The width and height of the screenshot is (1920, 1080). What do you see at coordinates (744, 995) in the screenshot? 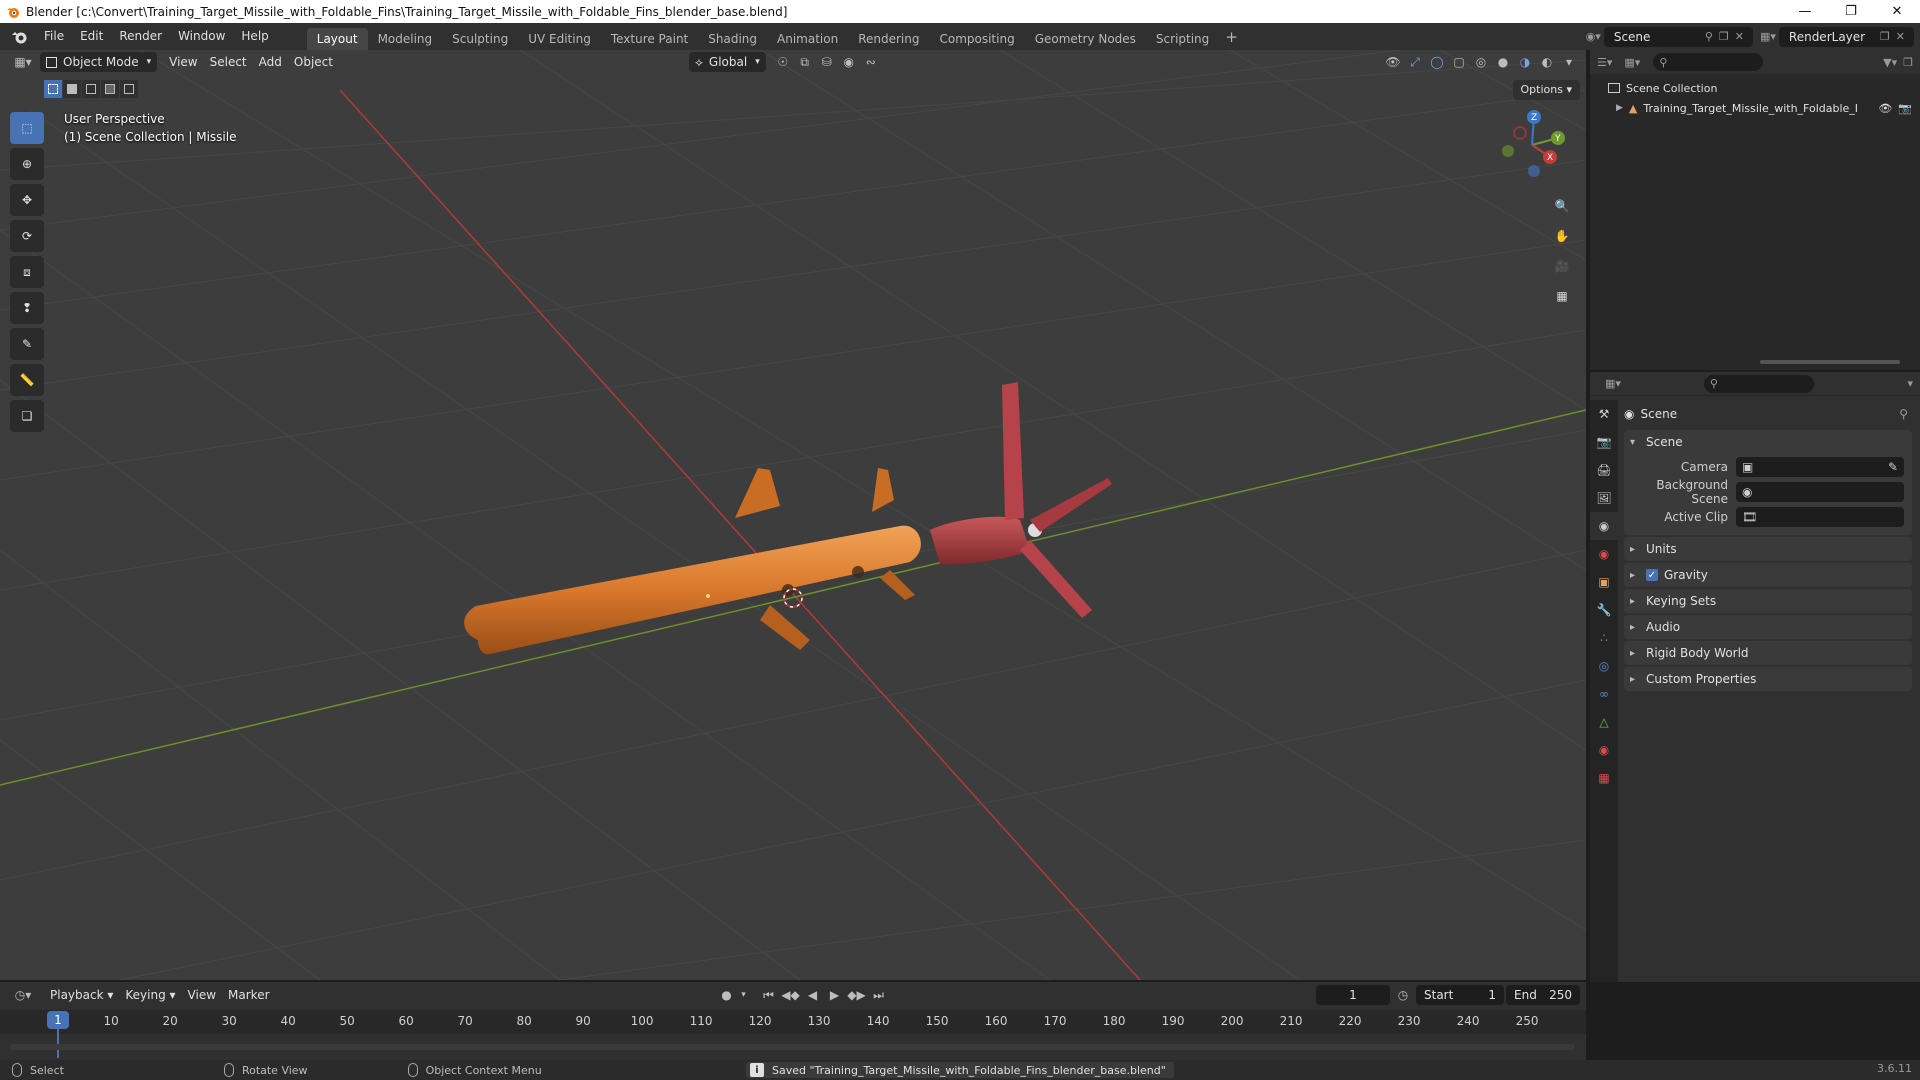
I see `keying-options-icon: ▾` at bounding box center [744, 995].